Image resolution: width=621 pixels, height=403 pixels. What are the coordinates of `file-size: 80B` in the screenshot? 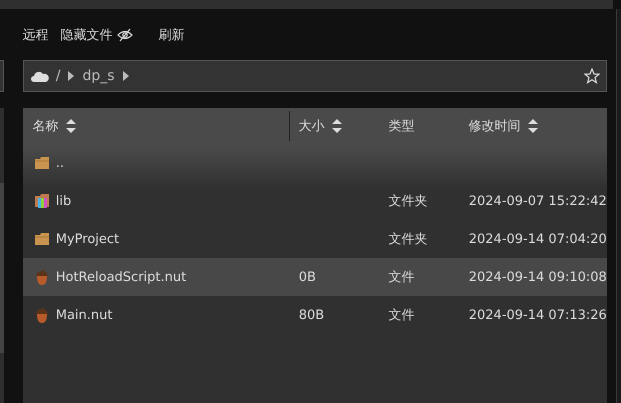 It's located at (311, 315).